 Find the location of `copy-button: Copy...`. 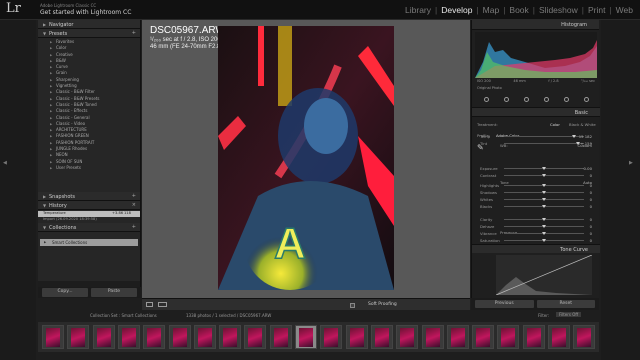

copy-button: Copy... is located at coordinates (65, 292).